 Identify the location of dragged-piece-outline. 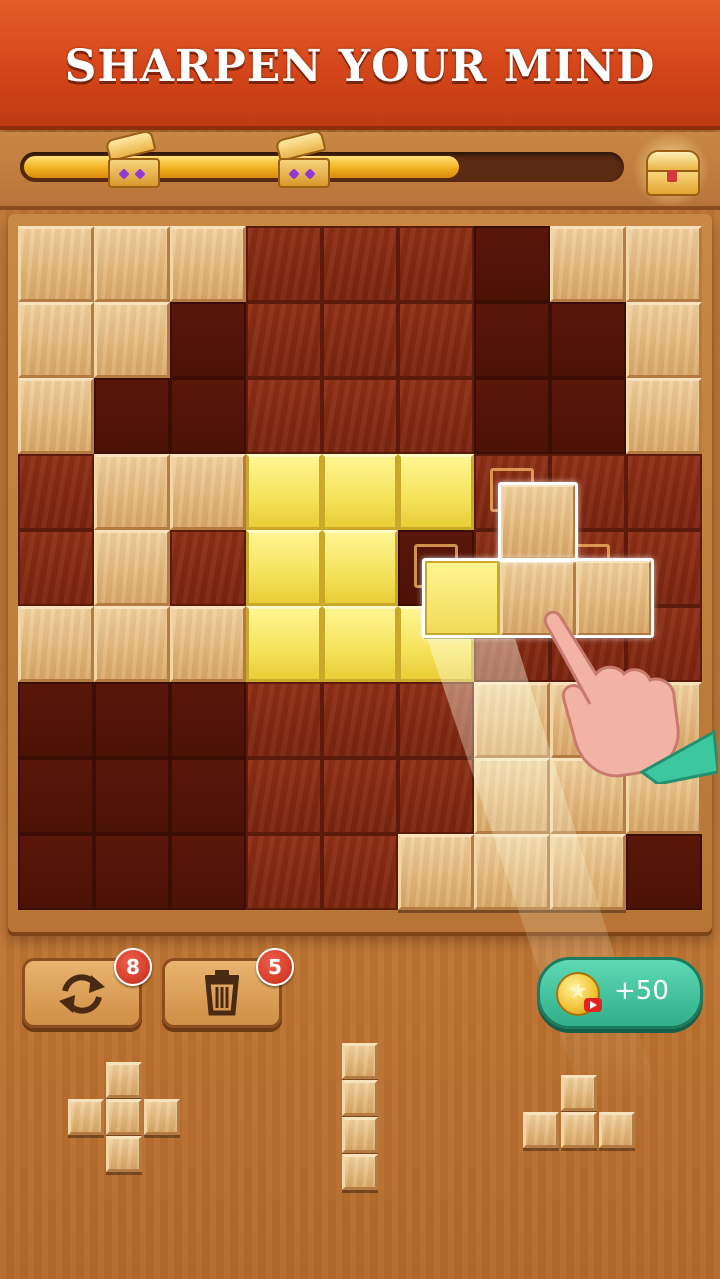
(538, 522).